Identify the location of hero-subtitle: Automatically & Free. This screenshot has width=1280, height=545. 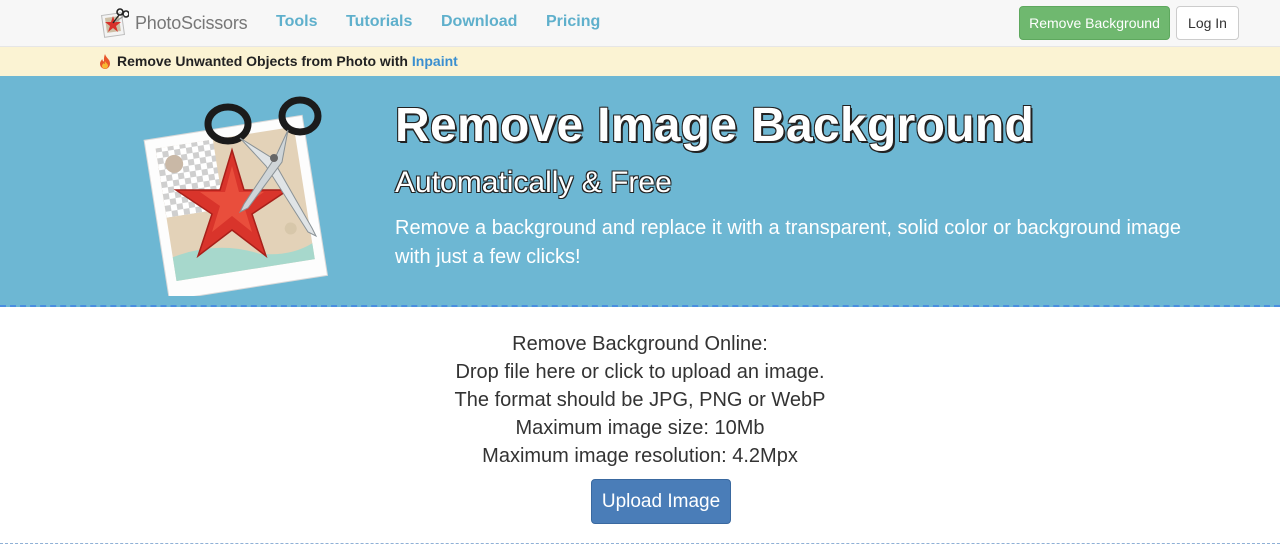
(533, 182).